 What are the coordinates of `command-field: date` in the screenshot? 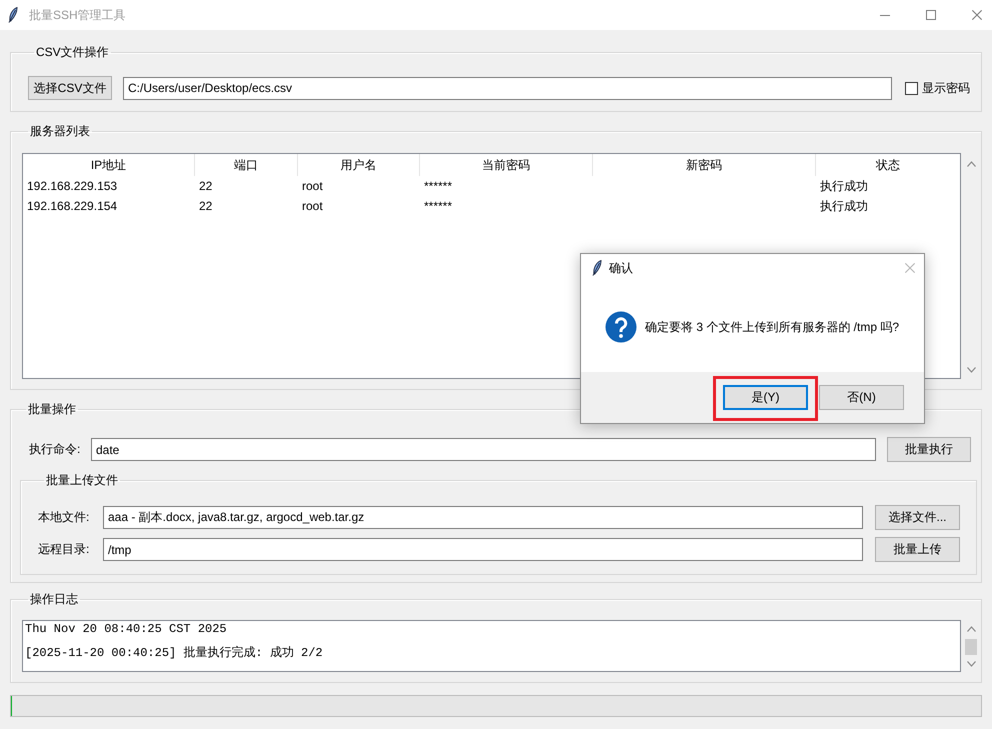 It's located at (483, 449).